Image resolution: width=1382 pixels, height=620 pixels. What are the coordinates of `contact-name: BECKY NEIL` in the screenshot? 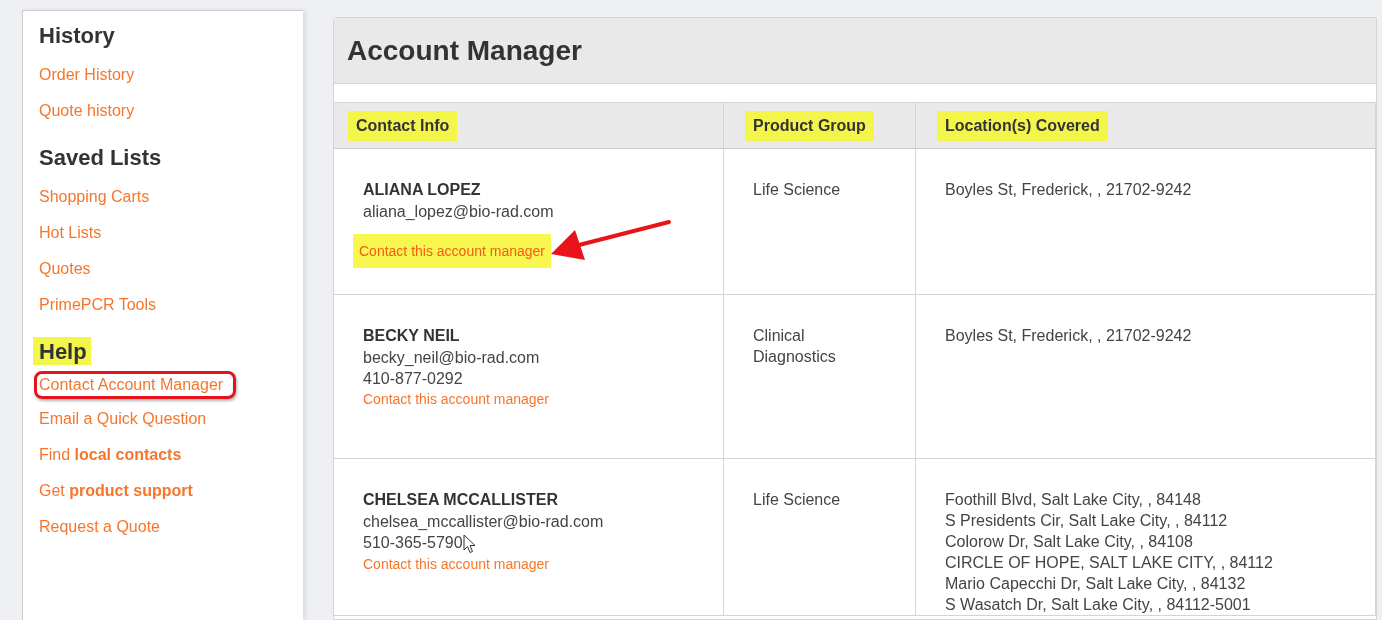 It's located at (412, 336).